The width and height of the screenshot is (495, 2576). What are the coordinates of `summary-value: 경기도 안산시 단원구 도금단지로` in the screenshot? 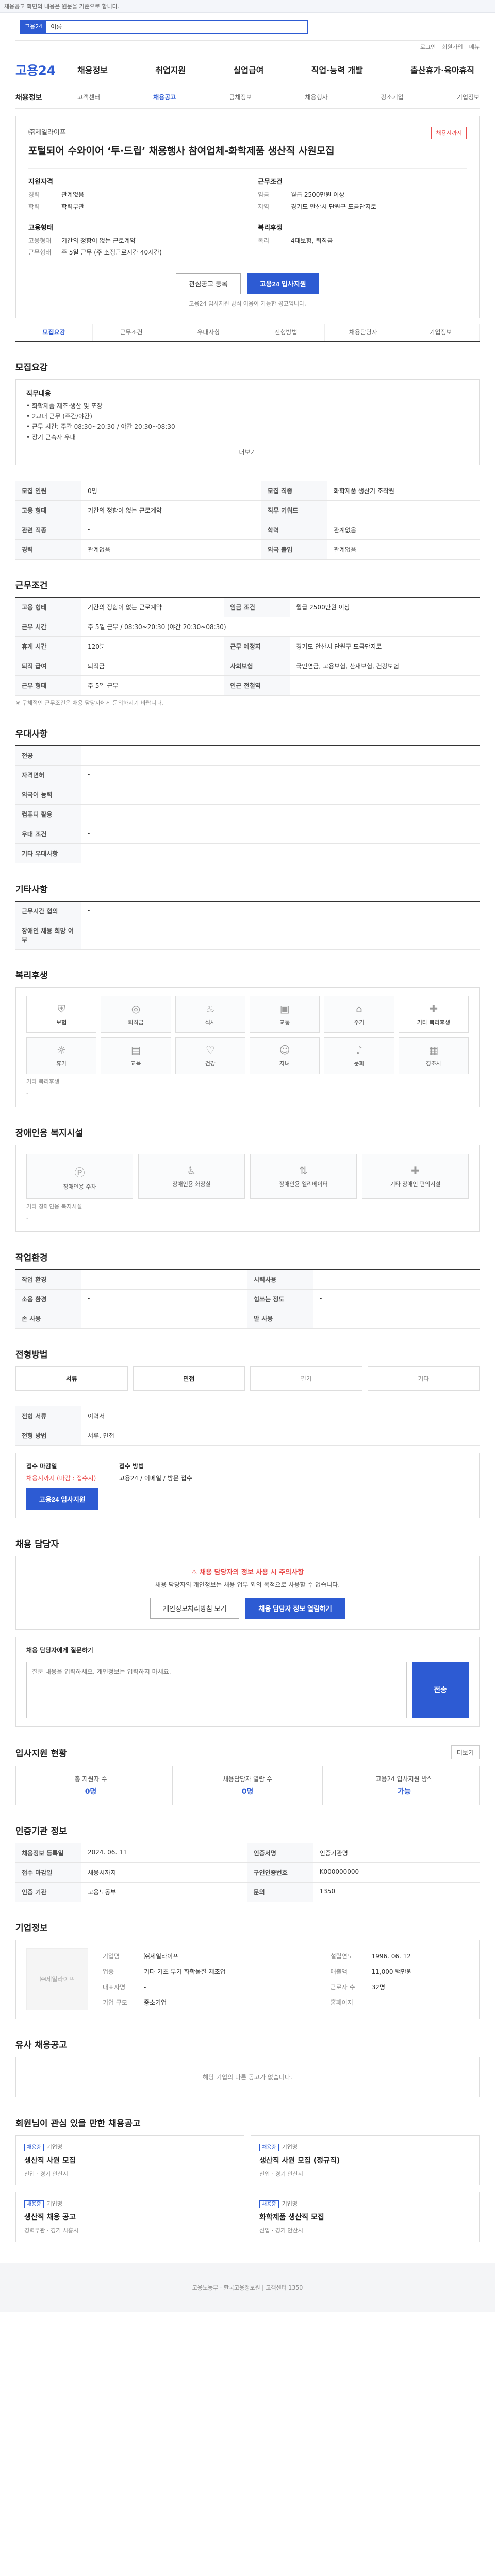 It's located at (334, 206).